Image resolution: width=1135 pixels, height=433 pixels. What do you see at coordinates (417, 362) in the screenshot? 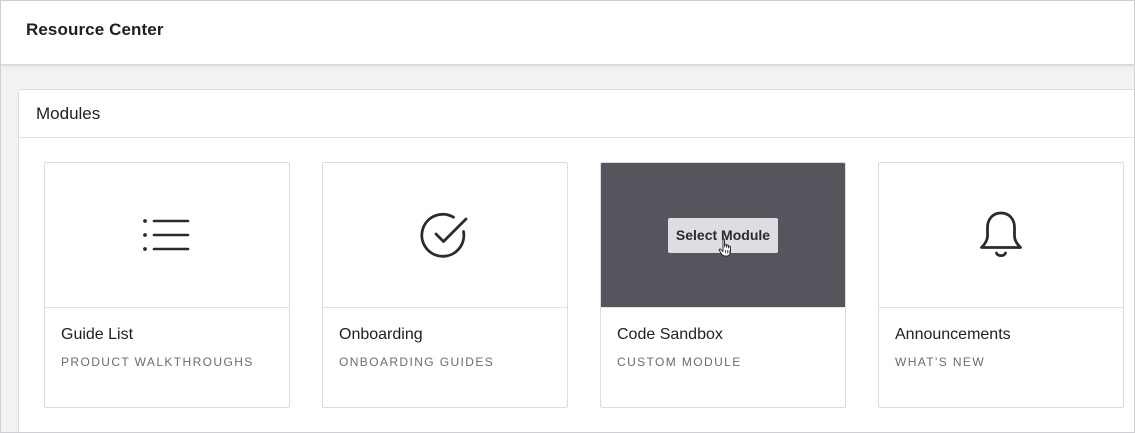
I see `module-subtitle: ONBOARDING GUIDES` at bounding box center [417, 362].